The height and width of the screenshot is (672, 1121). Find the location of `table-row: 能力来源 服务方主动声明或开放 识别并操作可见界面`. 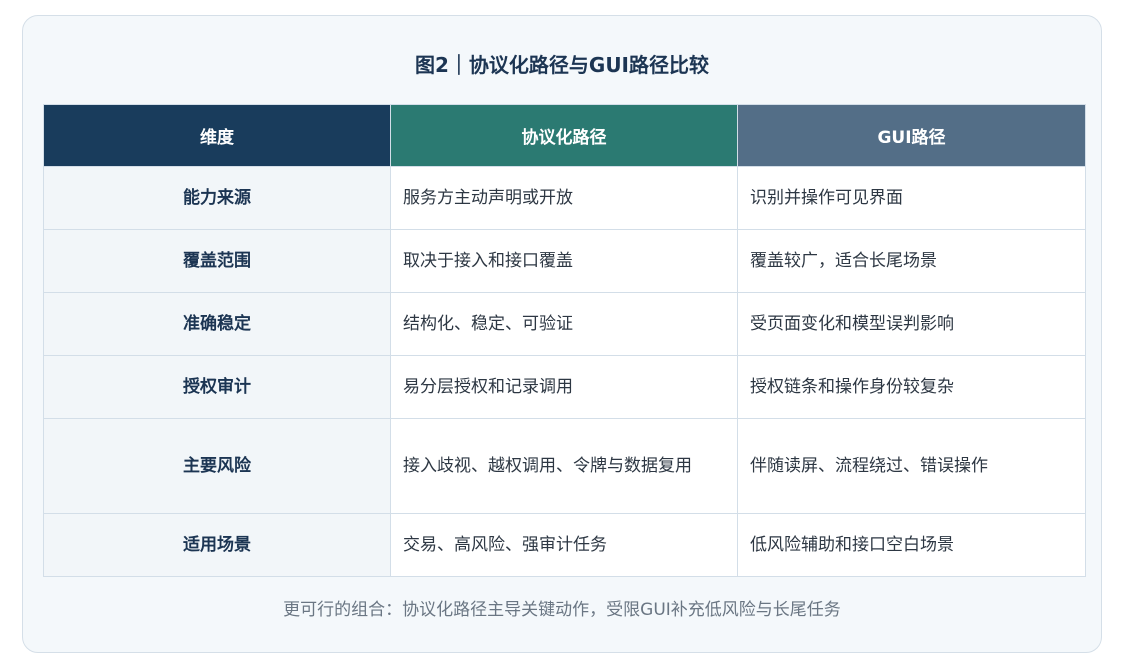

table-row: 能力来源 服务方主动声明或开放 识别并操作可见界面 is located at coordinates (564, 198).